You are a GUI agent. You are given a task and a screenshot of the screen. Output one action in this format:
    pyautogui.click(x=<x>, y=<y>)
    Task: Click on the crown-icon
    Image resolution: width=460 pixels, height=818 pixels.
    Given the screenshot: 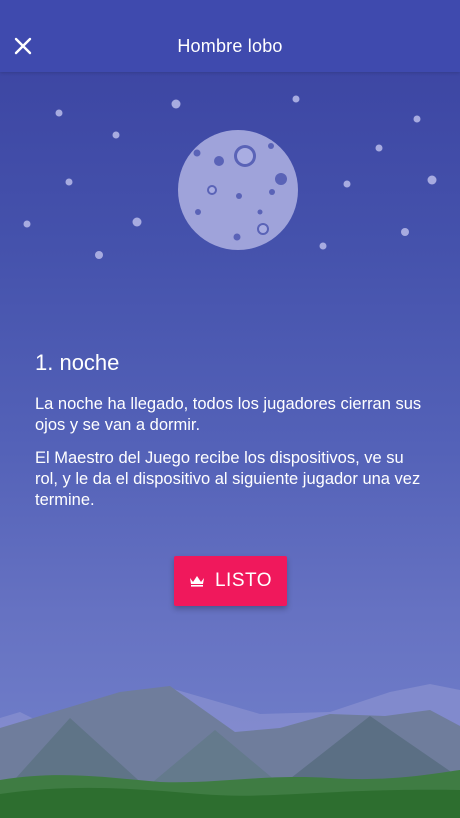 What is the action you would take?
    pyautogui.click(x=196, y=581)
    